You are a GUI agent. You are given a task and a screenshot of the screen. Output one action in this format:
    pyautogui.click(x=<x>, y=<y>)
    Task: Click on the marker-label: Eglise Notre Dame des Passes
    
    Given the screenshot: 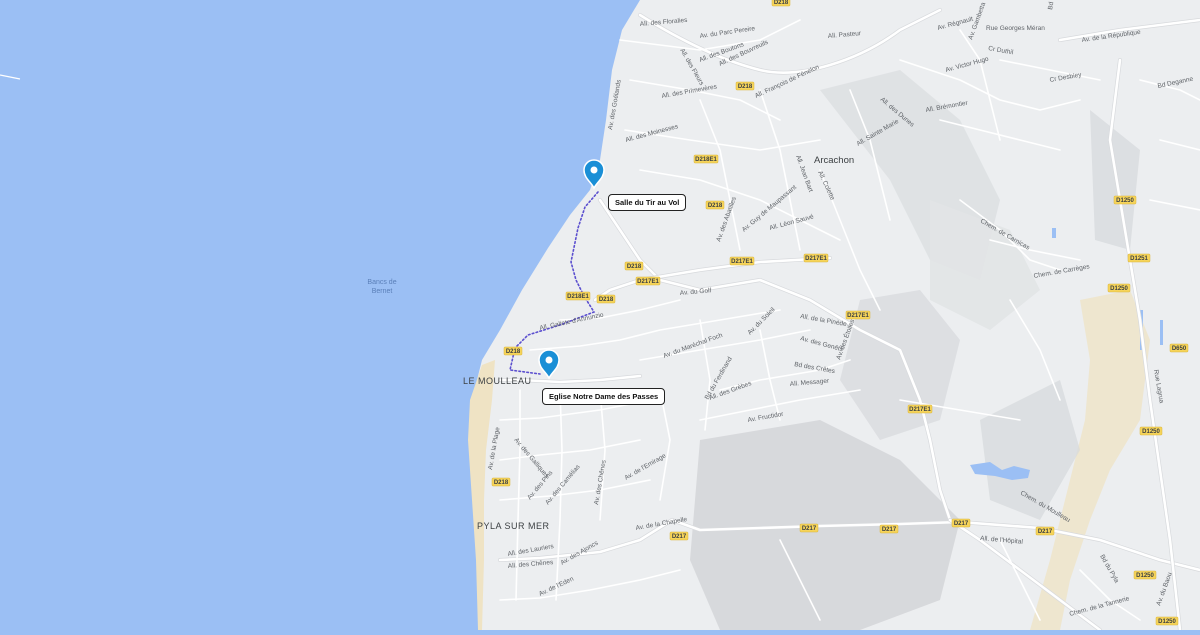 What is the action you would take?
    pyautogui.click(x=604, y=396)
    